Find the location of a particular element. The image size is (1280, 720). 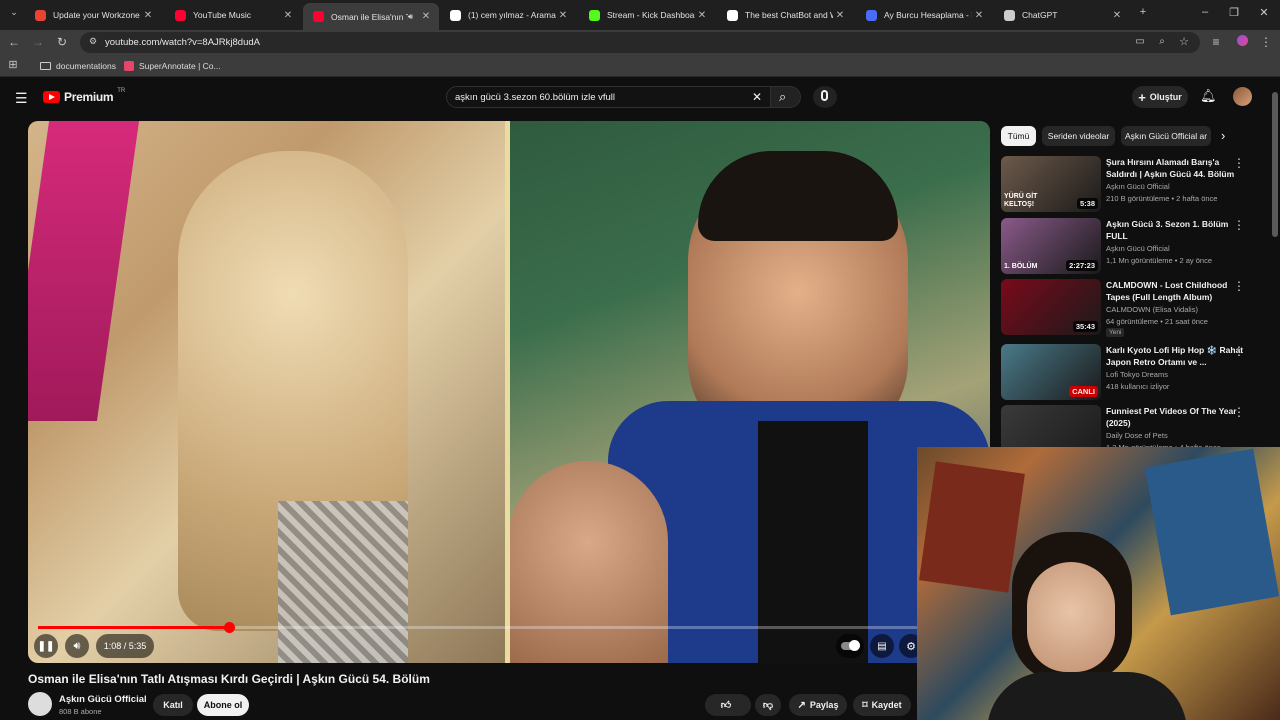

hamburger-menu-icon: ☰ is located at coordinates (21, 98).